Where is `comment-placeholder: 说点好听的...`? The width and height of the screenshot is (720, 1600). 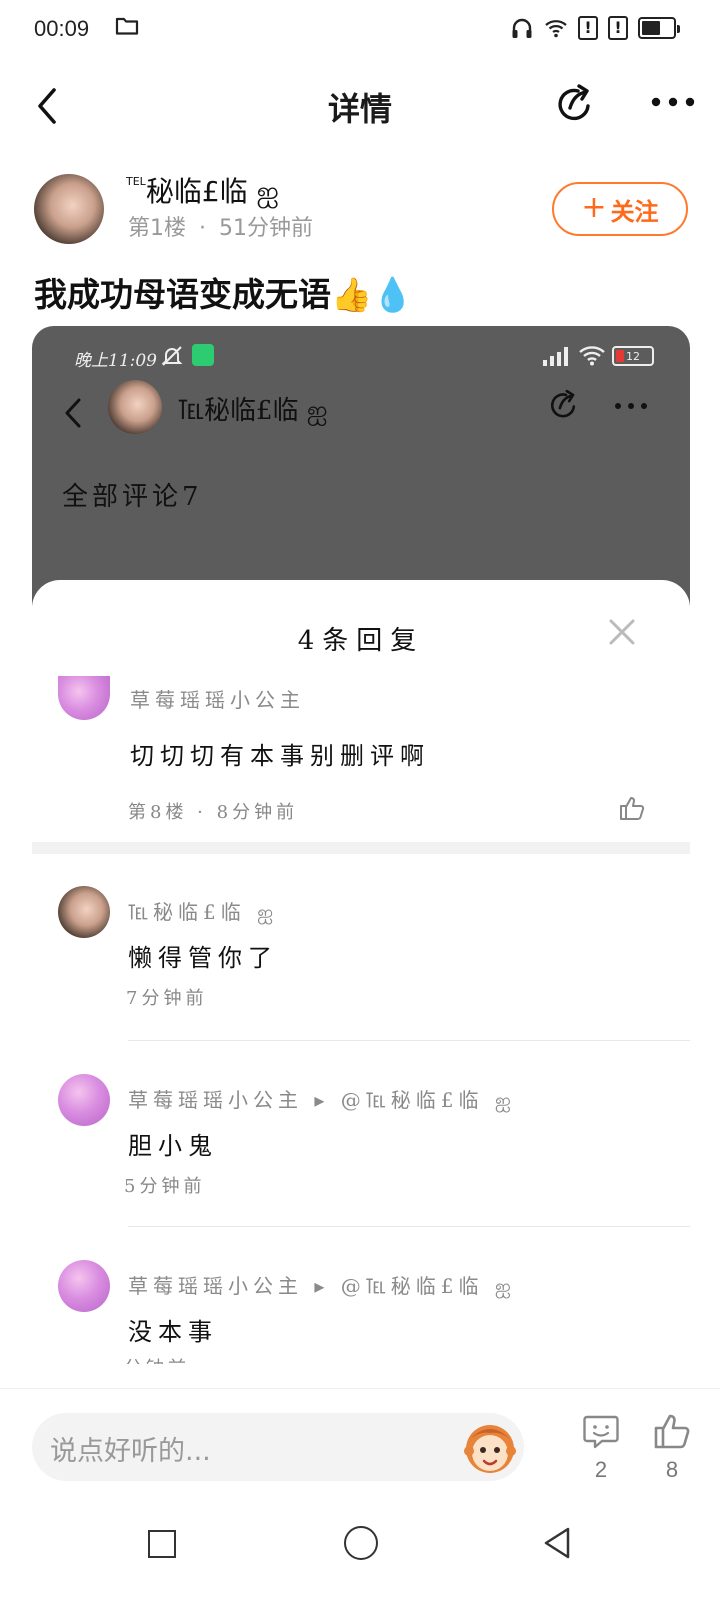 comment-placeholder: 说点好听的... is located at coordinates (130, 1451).